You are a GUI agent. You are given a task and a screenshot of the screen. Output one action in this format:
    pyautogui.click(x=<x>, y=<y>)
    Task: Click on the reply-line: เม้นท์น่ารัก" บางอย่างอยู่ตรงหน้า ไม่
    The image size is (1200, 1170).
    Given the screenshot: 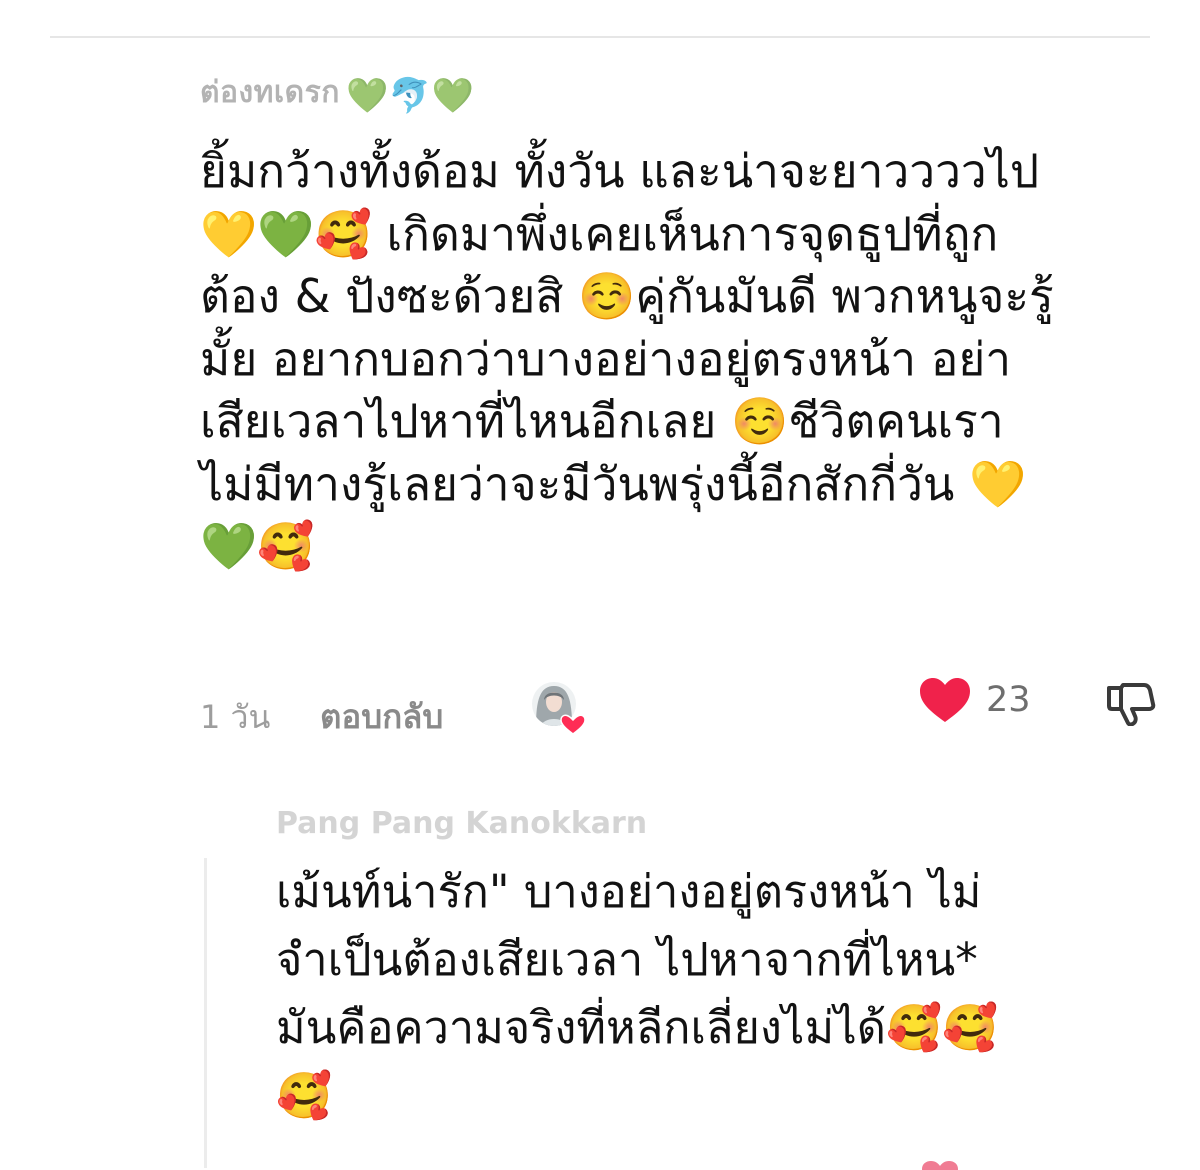 What is the action you would take?
    pyautogui.click(x=629, y=891)
    